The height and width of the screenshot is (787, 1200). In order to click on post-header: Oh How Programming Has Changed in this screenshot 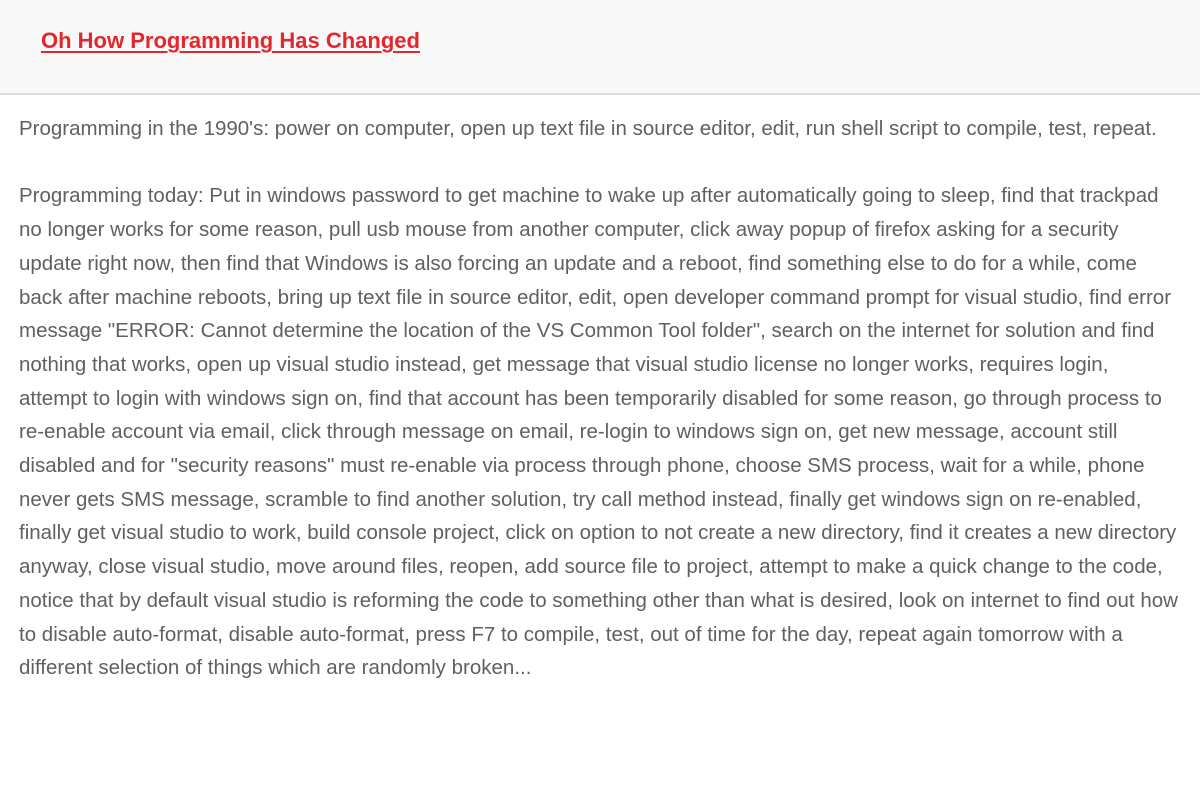, I will do `click(600, 47)`.